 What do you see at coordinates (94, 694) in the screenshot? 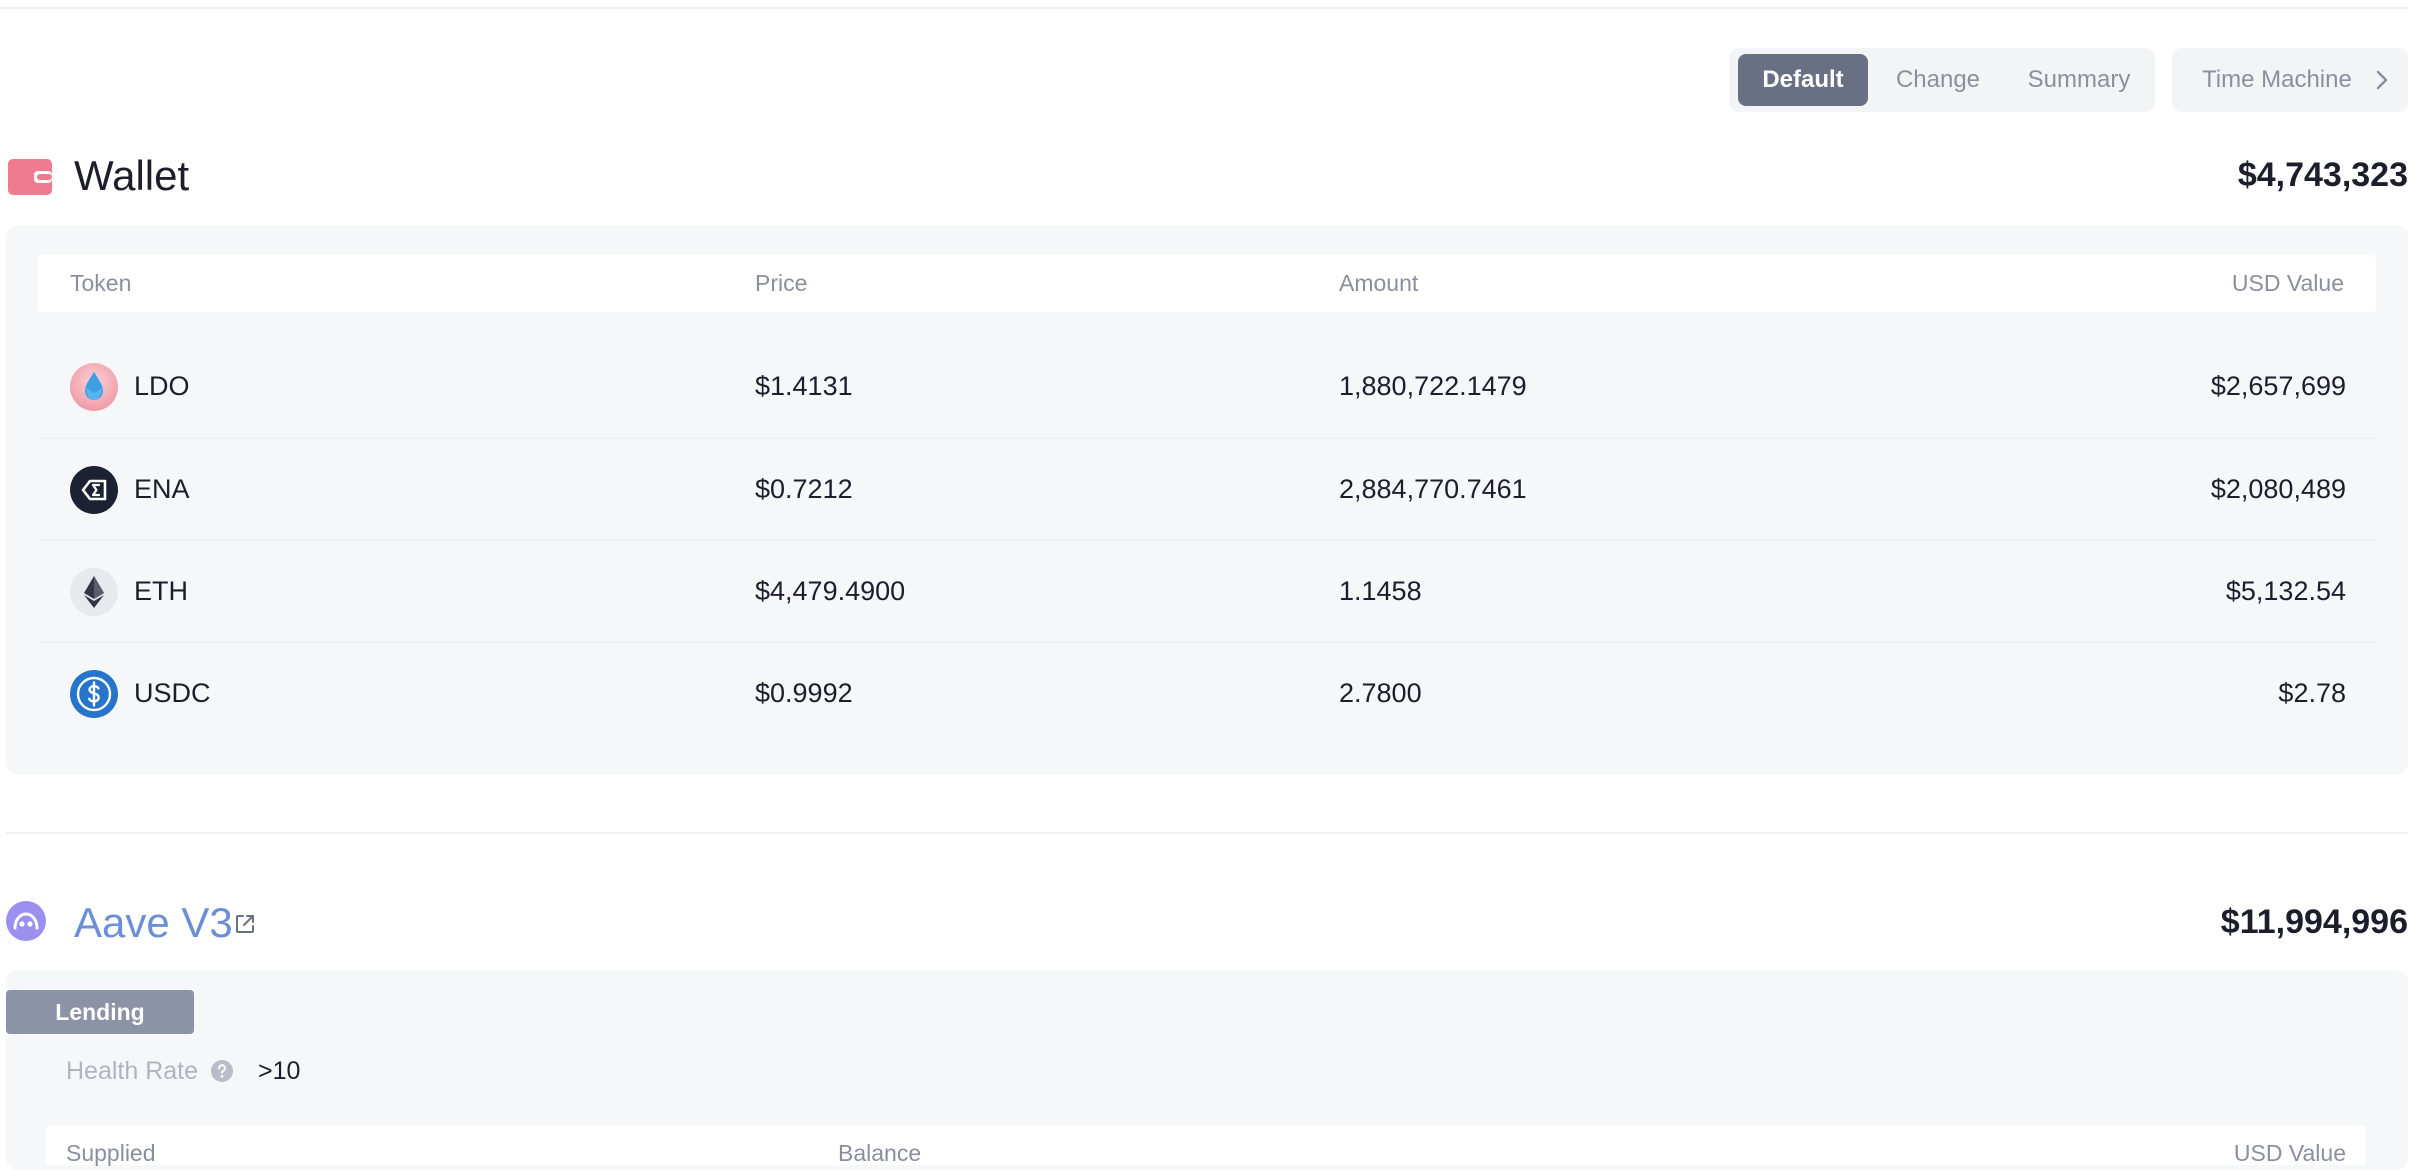
I see `usdc-token-icon` at bounding box center [94, 694].